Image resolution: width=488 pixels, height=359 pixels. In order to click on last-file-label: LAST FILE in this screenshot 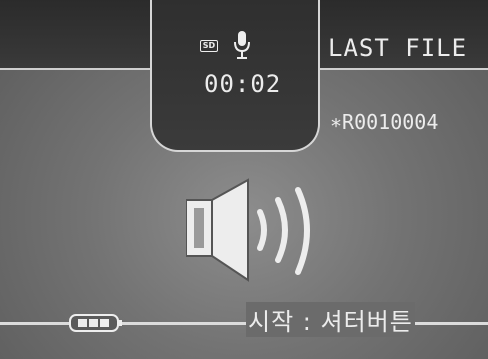, I will do `click(398, 48)`.